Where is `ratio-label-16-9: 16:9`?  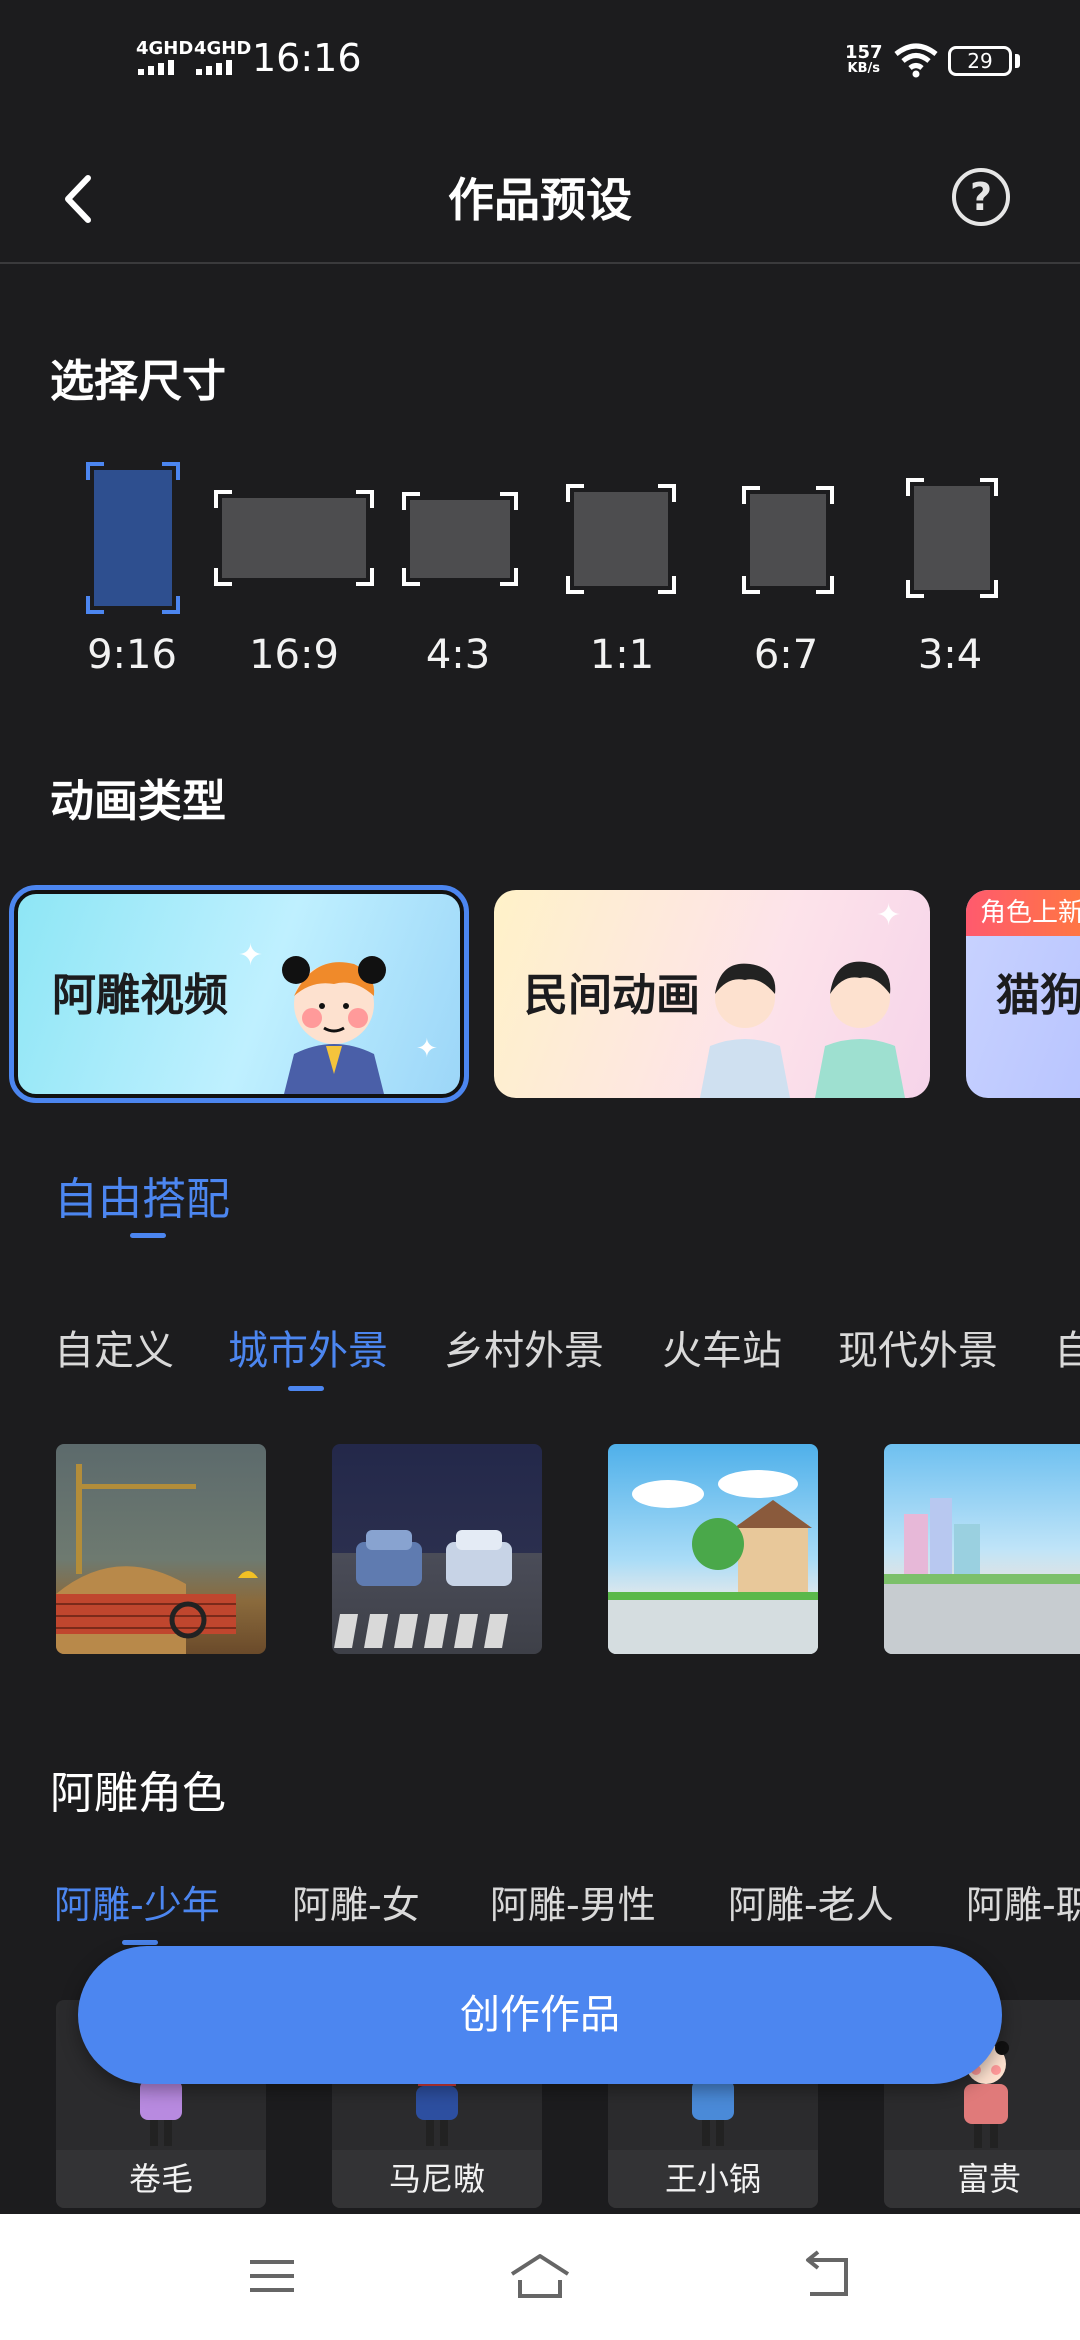 ratio-label-16-9: 16:9 is located at coordinates (294, 655).